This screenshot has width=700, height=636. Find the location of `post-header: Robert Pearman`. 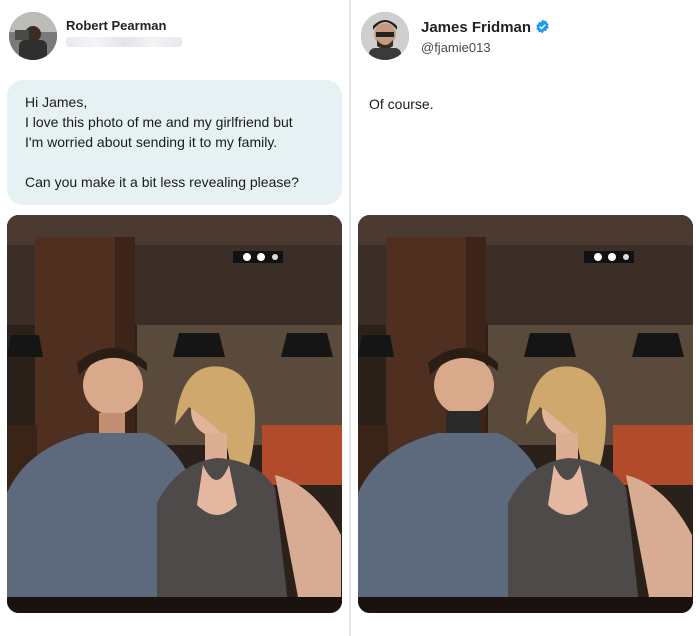

post-header: Robert Pearman is located at coordinates (174, 37).